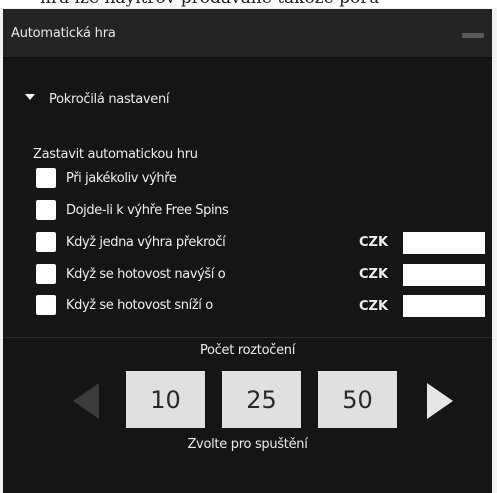 This screenshot has height=493, width=497. Describe the element at coordinates (440, 401) in the screenshot. I see `arrow-right-icon` at that location.